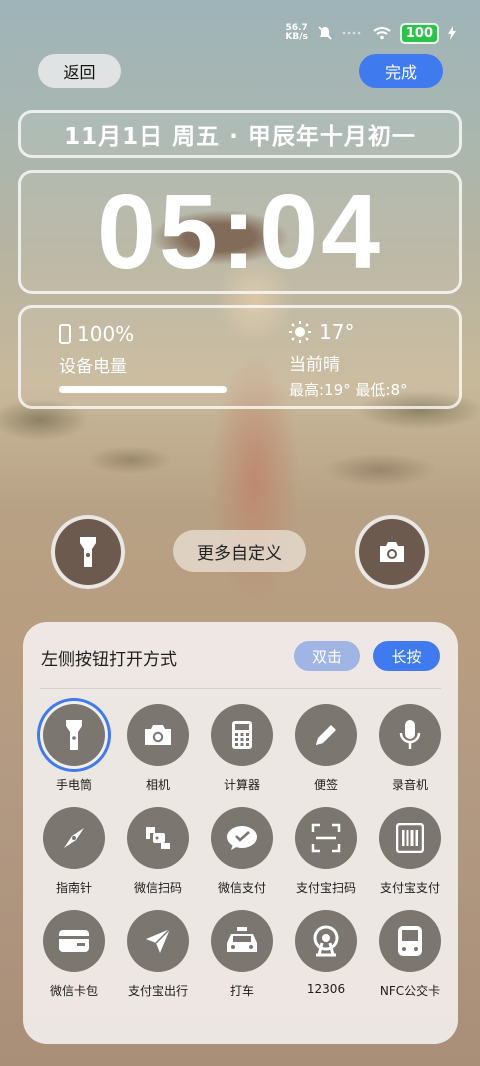 The width and height of the screenshot is (480, 1066). Describe the element at coordinates (241, 785) in the screenshot. I see `grid-item-label: 计算器` at that location.